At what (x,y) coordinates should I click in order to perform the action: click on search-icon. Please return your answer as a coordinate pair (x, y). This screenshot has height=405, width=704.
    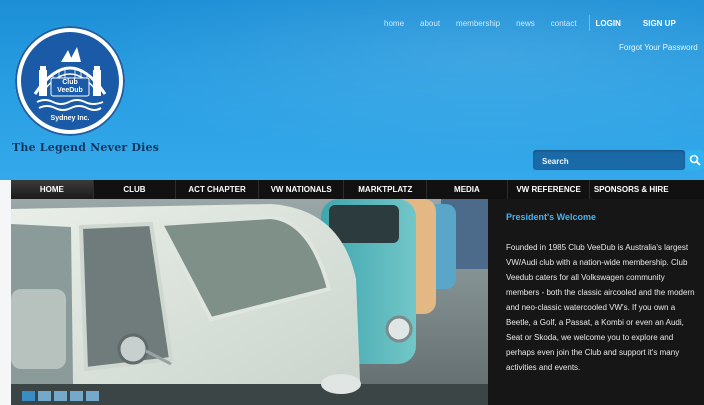
    Looking at the image, I should click on (695, 160).